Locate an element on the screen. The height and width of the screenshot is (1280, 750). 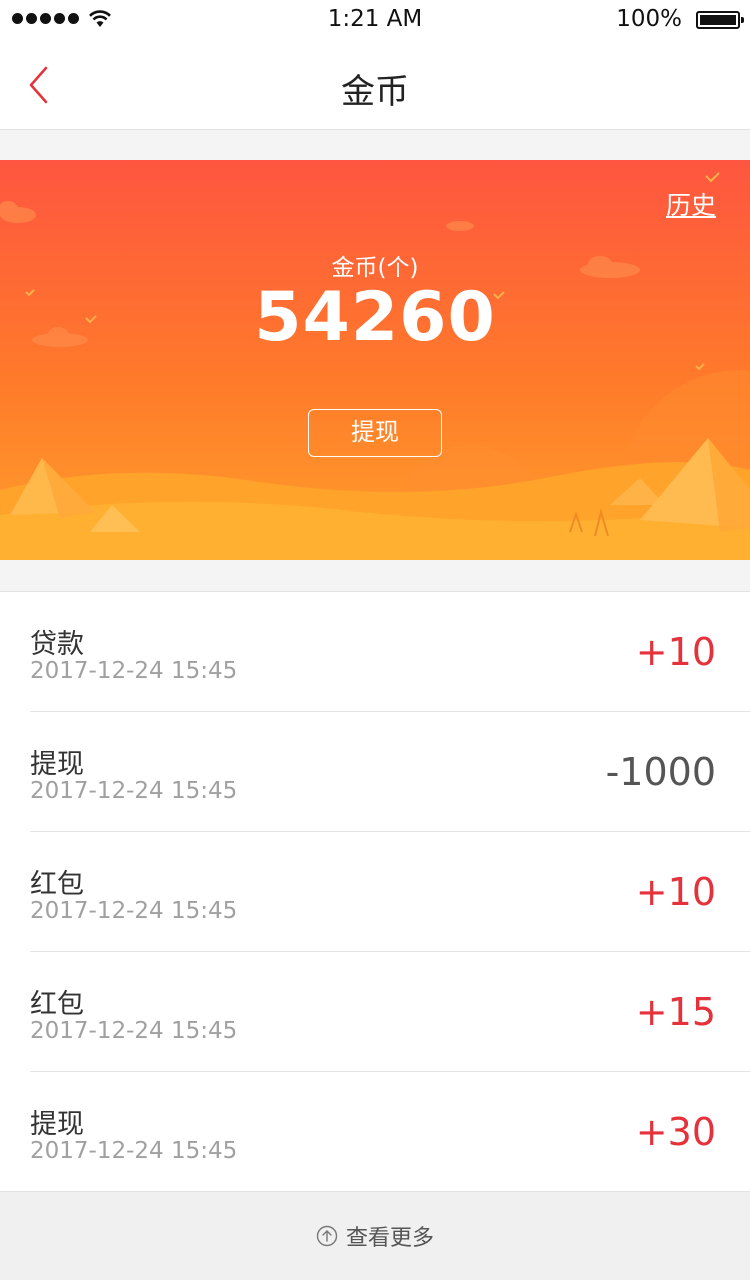
nav-bar: 金币 is located at coordinates (375, 85).